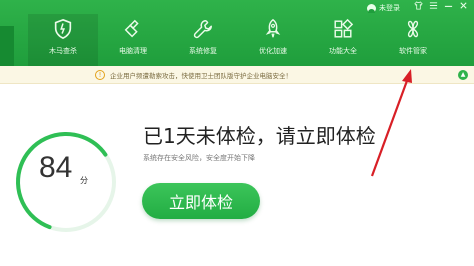  What do you see at coordinates (389, 8) in the screenshot?
I see `user-label: 未登录` at bounding box center [389, 8].